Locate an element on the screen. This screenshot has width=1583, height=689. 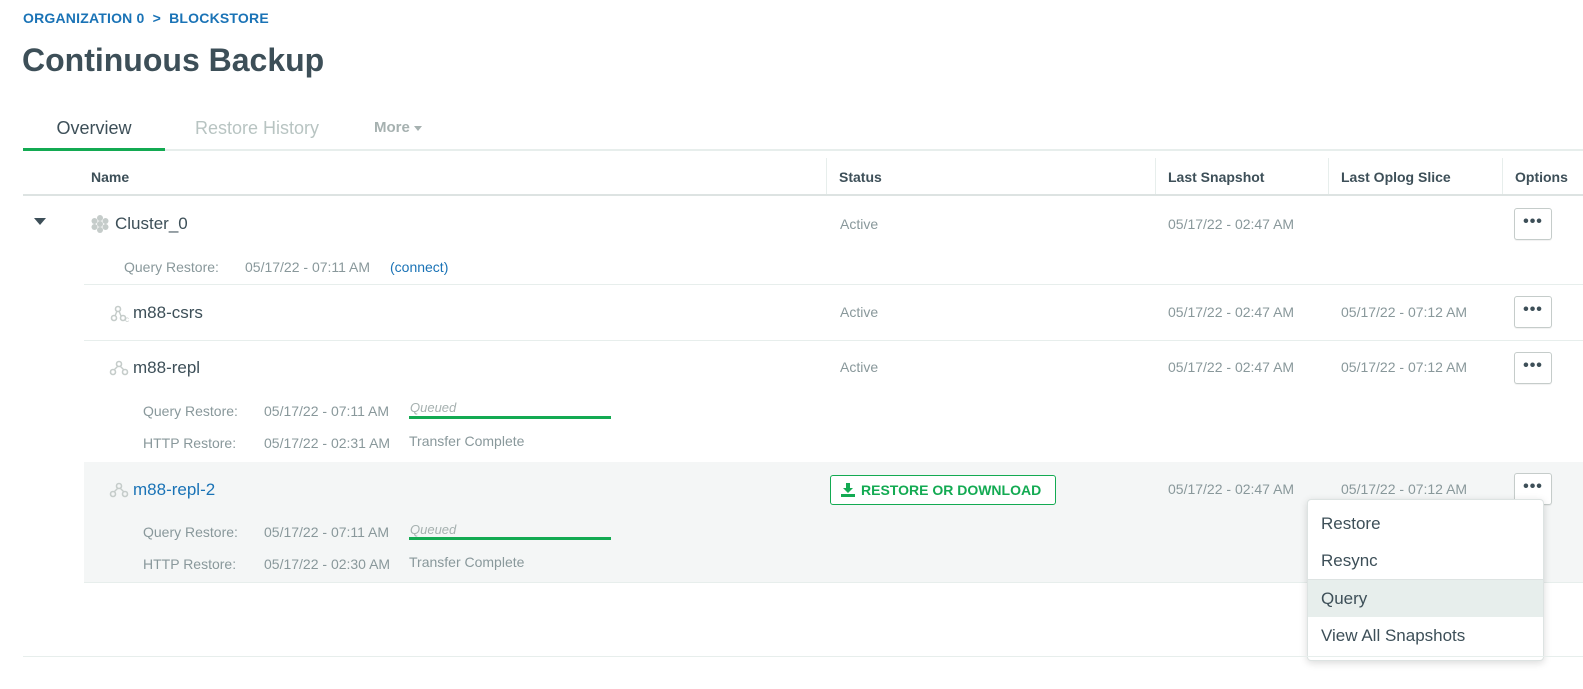
breadcrumb-org-link: ORGANIZATION 0 is located at coordinates (84, 18).